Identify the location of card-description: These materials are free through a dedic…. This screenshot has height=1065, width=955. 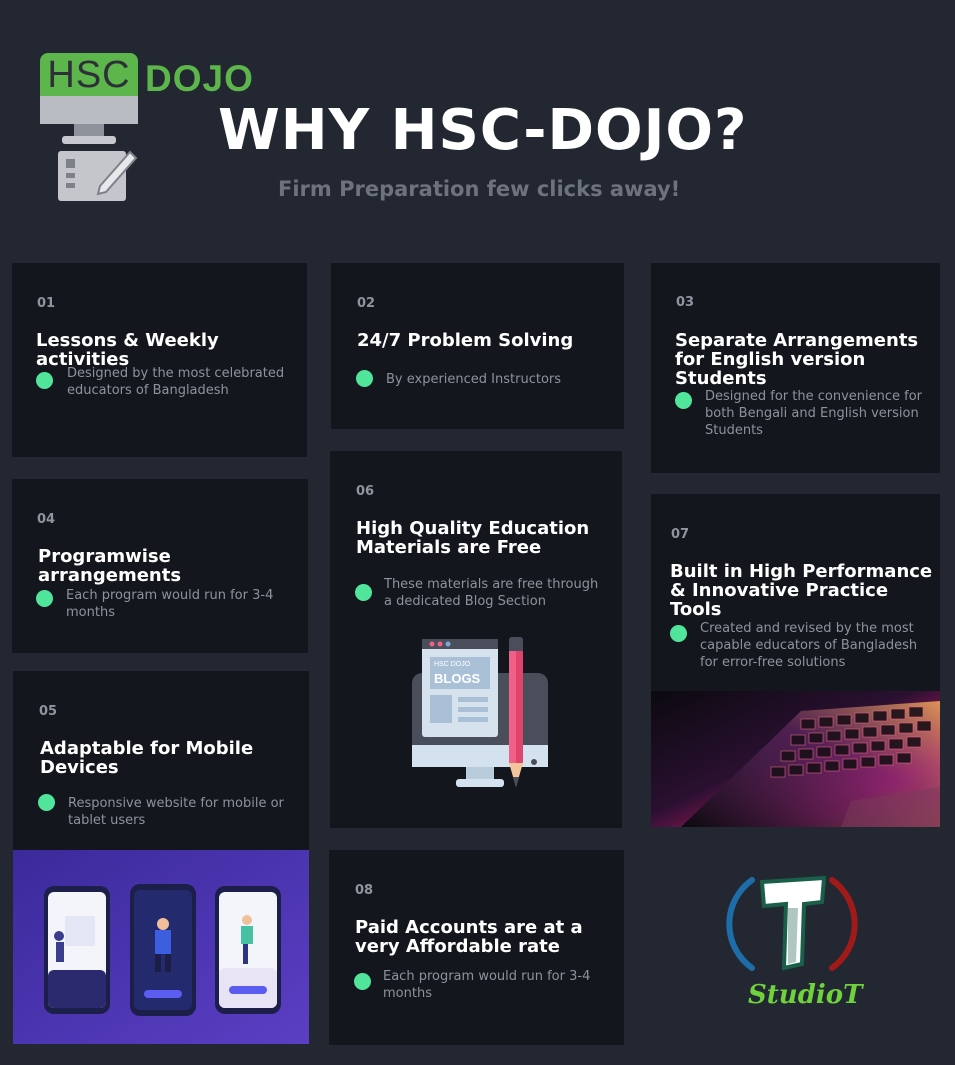
(491, 593).